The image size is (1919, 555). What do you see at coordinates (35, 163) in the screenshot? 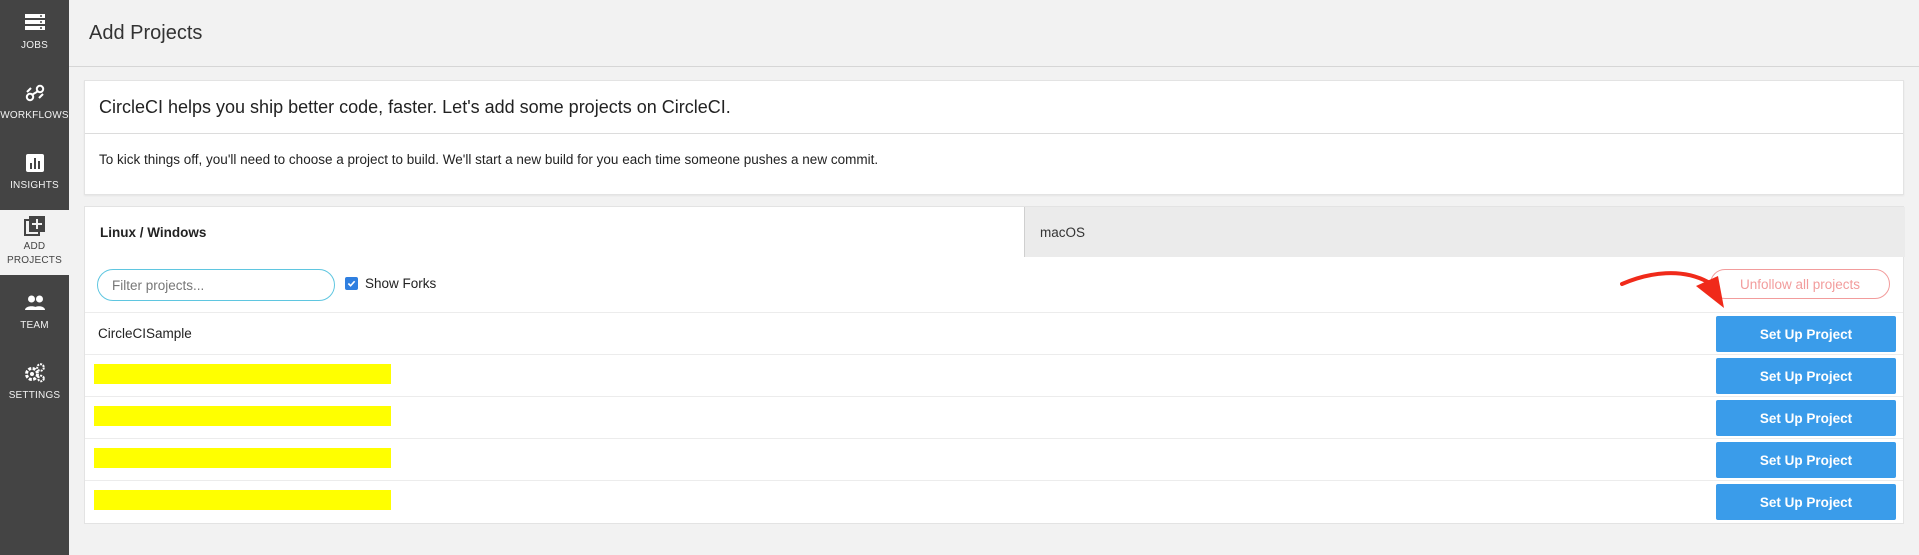
I see `insights-icon` at bounding box center [35, 163].